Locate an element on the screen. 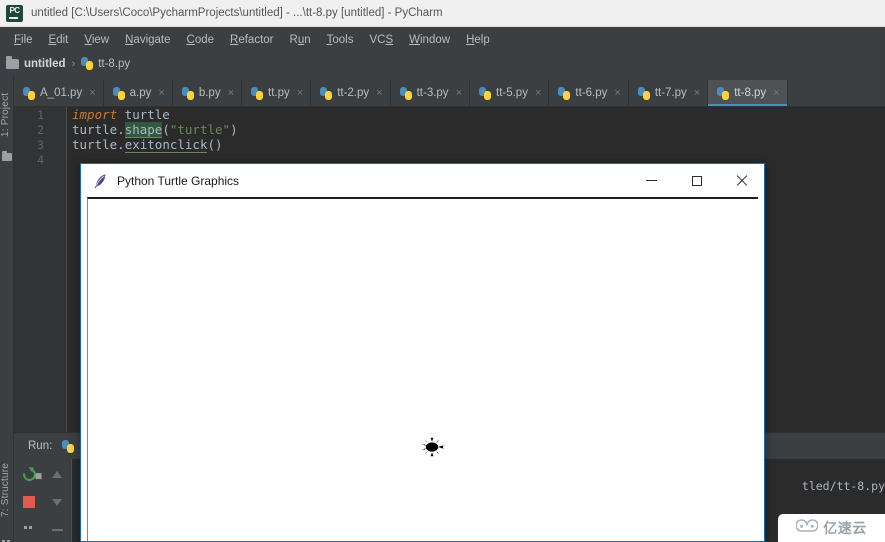  watermark: 亿速云 is located at coordinates (831, 528).